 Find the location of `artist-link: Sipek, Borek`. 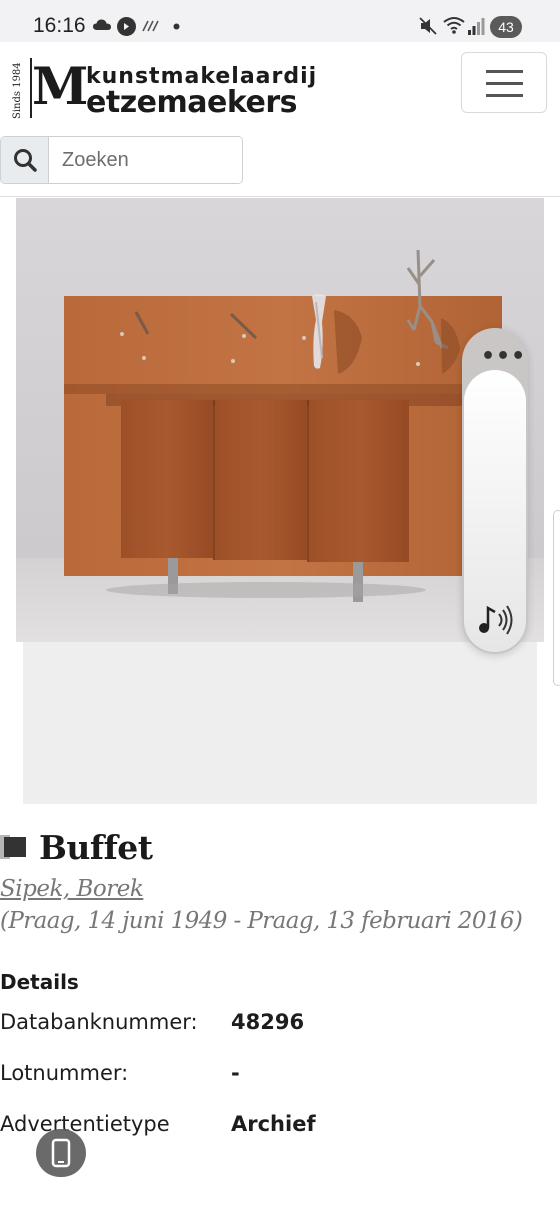

artist-link: Sipek, Borek is located at coordinates (72, 889).